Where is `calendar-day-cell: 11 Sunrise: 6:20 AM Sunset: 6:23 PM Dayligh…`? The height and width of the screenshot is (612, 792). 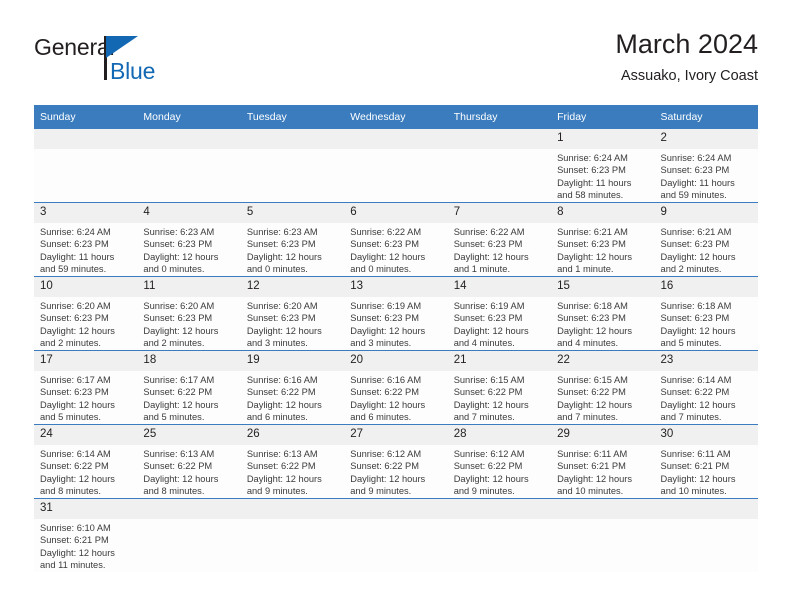 calendar-day-cell: 11 Sunrise: 6:20 AM Sunset: 6:23 PM Dayligh… is located at coordinates (189, 313).